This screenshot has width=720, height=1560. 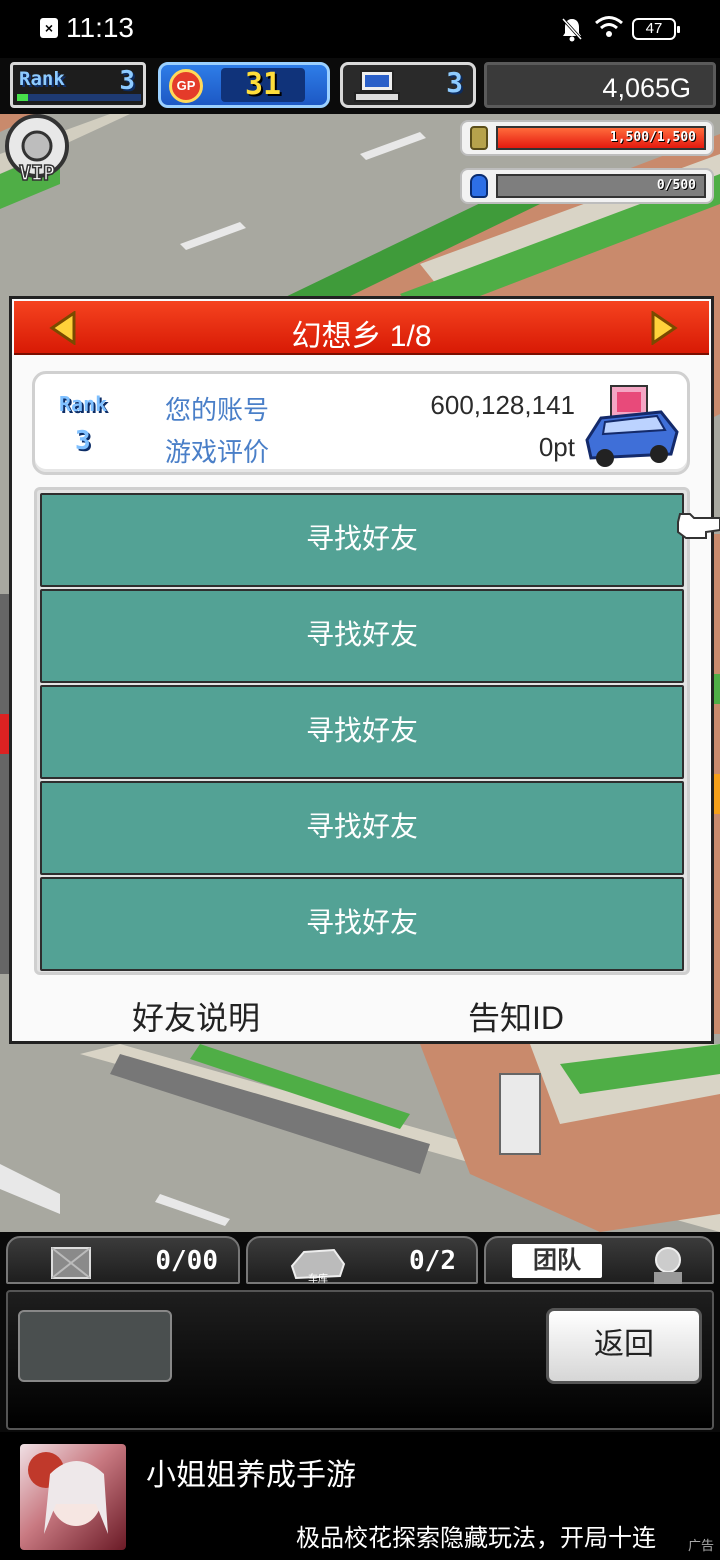 I want to click on bottom-bar: 0/00 车库 0/2 团队 返回, so click(x=360, y=1332).